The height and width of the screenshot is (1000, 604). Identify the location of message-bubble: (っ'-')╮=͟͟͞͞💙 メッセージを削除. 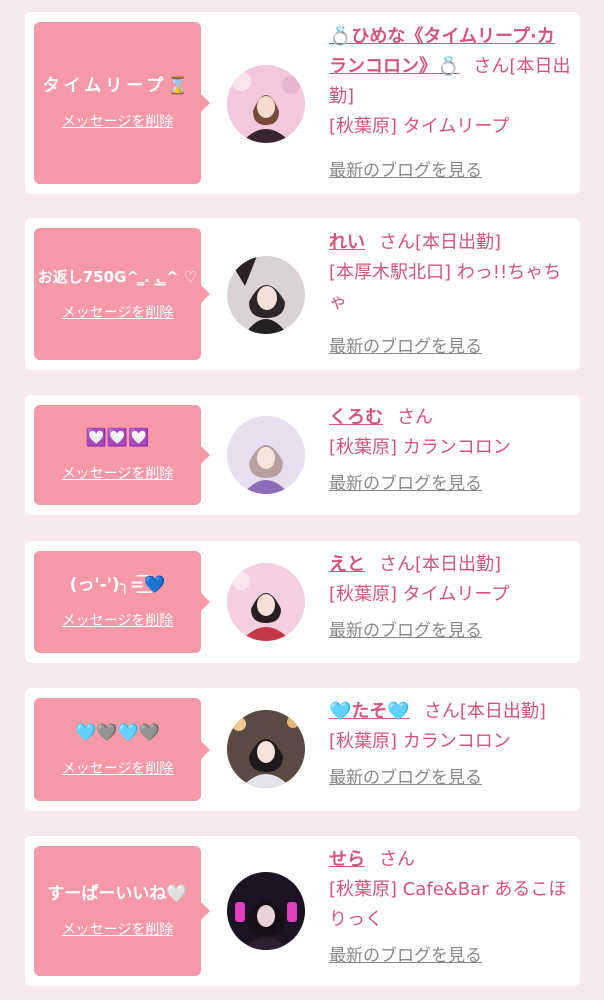
(122, 602).